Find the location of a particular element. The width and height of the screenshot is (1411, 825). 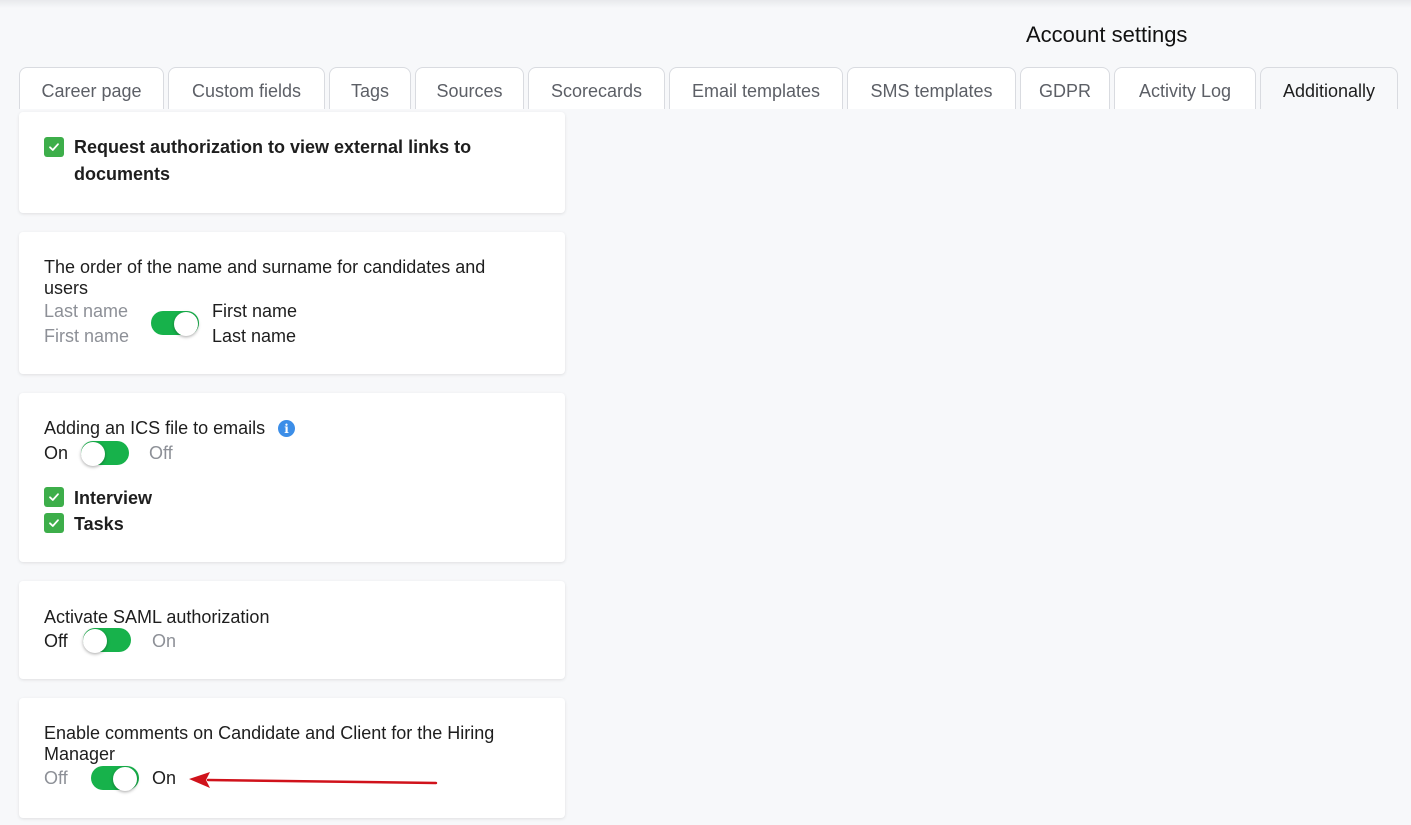

name-order-title-line2: users is located at coordinates (66, 288).